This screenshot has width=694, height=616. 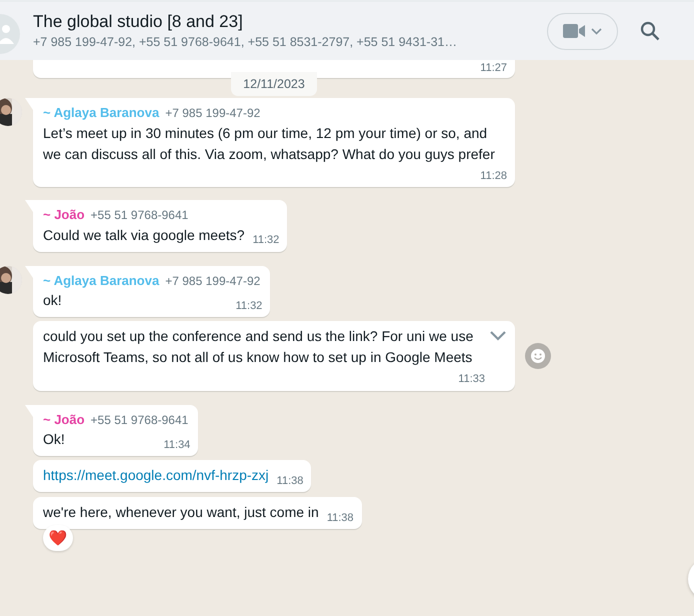 I want to click on message-text: ok!, so click(x=53, y=300).